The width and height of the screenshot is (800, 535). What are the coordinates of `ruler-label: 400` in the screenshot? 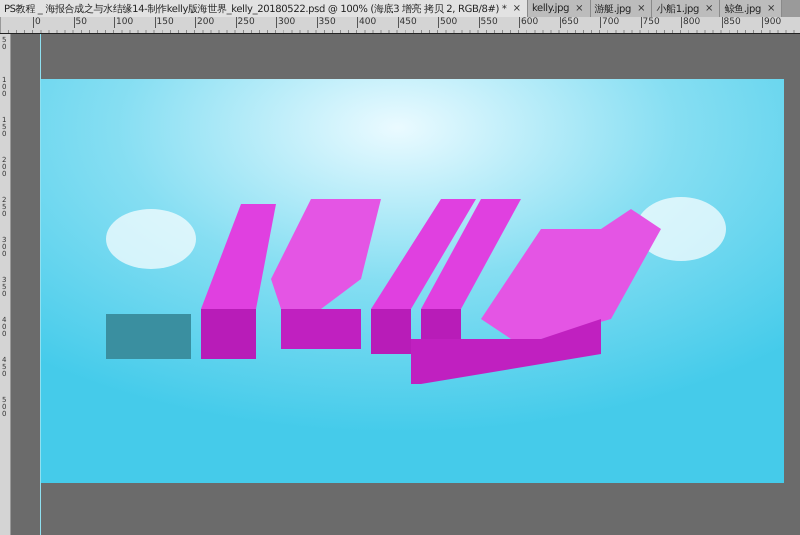 It's located at (377, 22).